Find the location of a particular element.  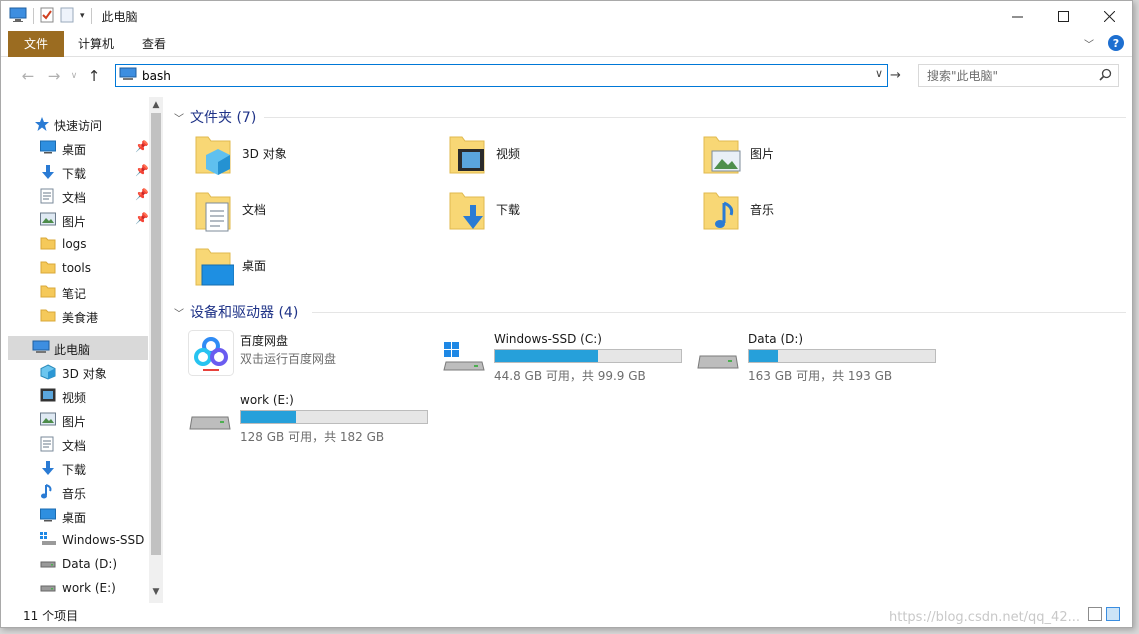

picture-icon is located at coordinates (48, 220).